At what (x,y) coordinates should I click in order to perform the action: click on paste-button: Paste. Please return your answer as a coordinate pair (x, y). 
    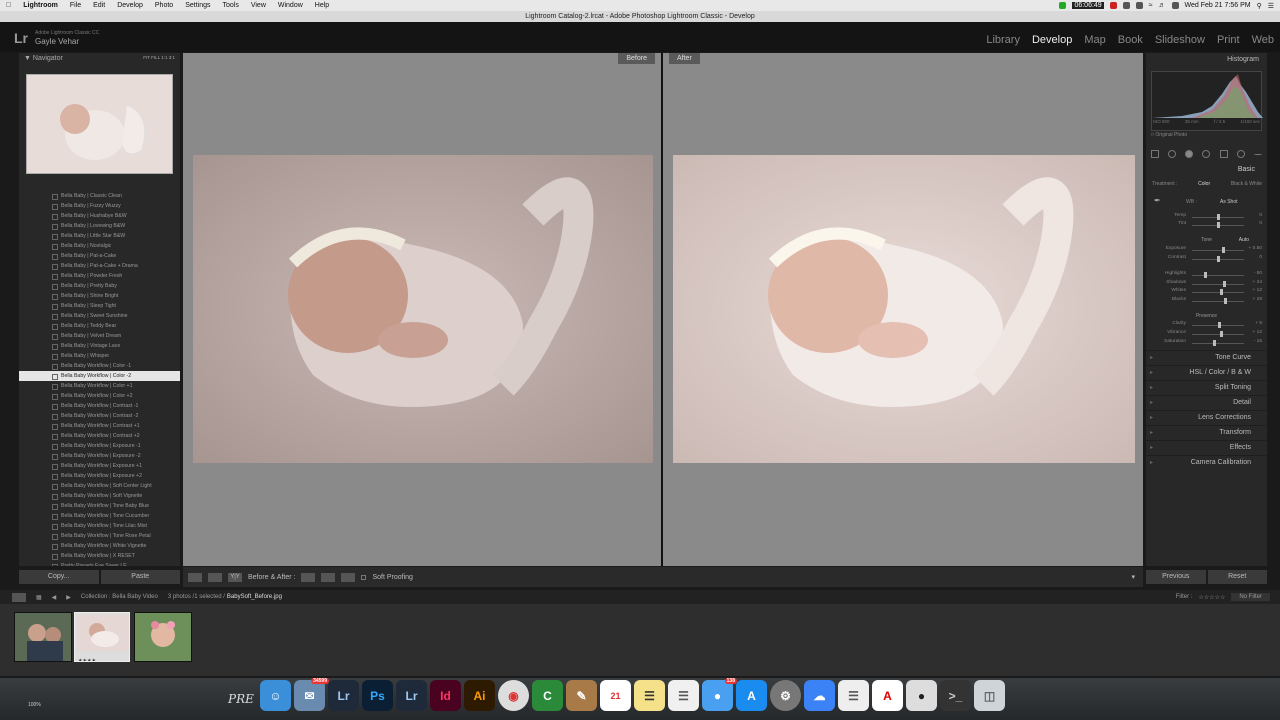
    Looking at the image, I should click on (140, 577).